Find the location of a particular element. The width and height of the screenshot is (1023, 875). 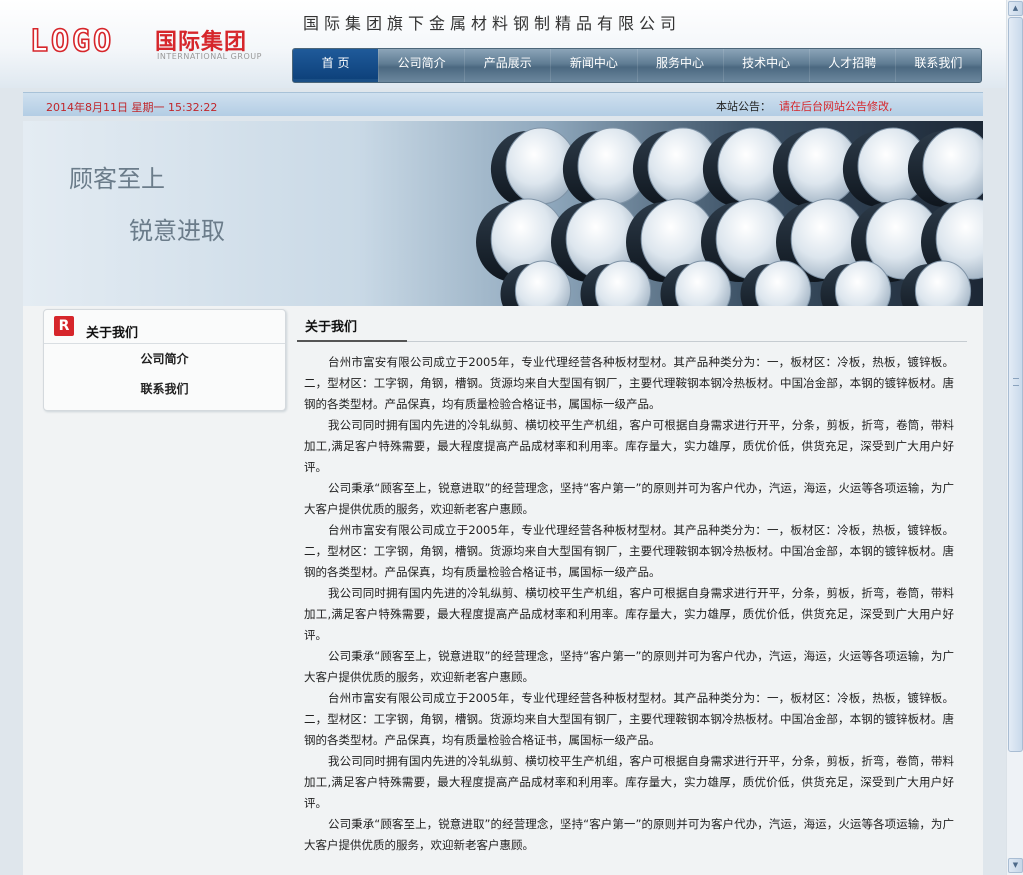

sidebar-item: 联系我们 is located at coordinates (164, 389).